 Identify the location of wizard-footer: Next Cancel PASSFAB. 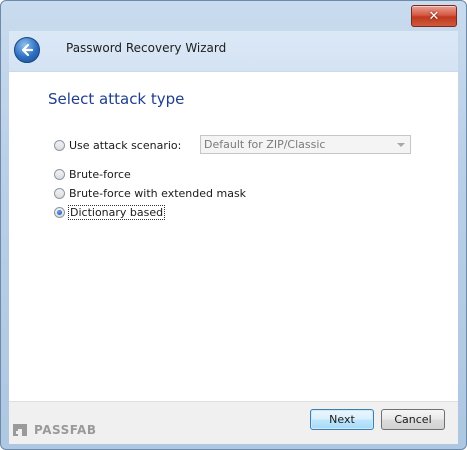
(233, 422).